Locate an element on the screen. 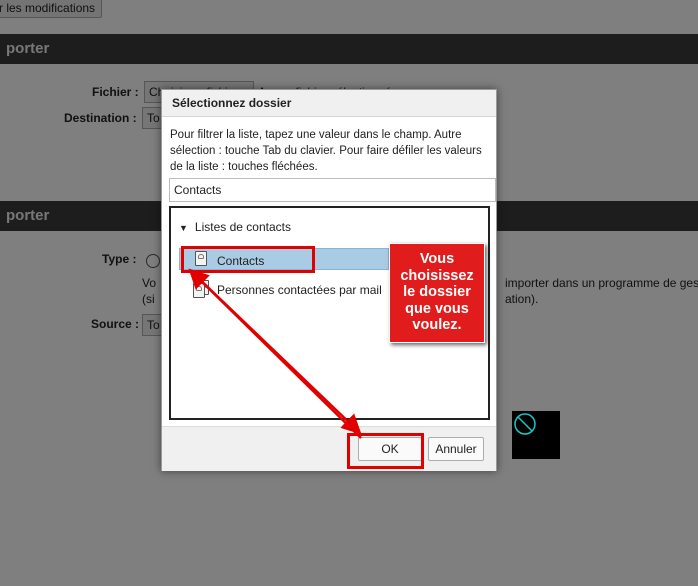 This screenshot has height=586, width=698. tree-item-label: Personnes contactées par mail is located at coordinates (299, 290).